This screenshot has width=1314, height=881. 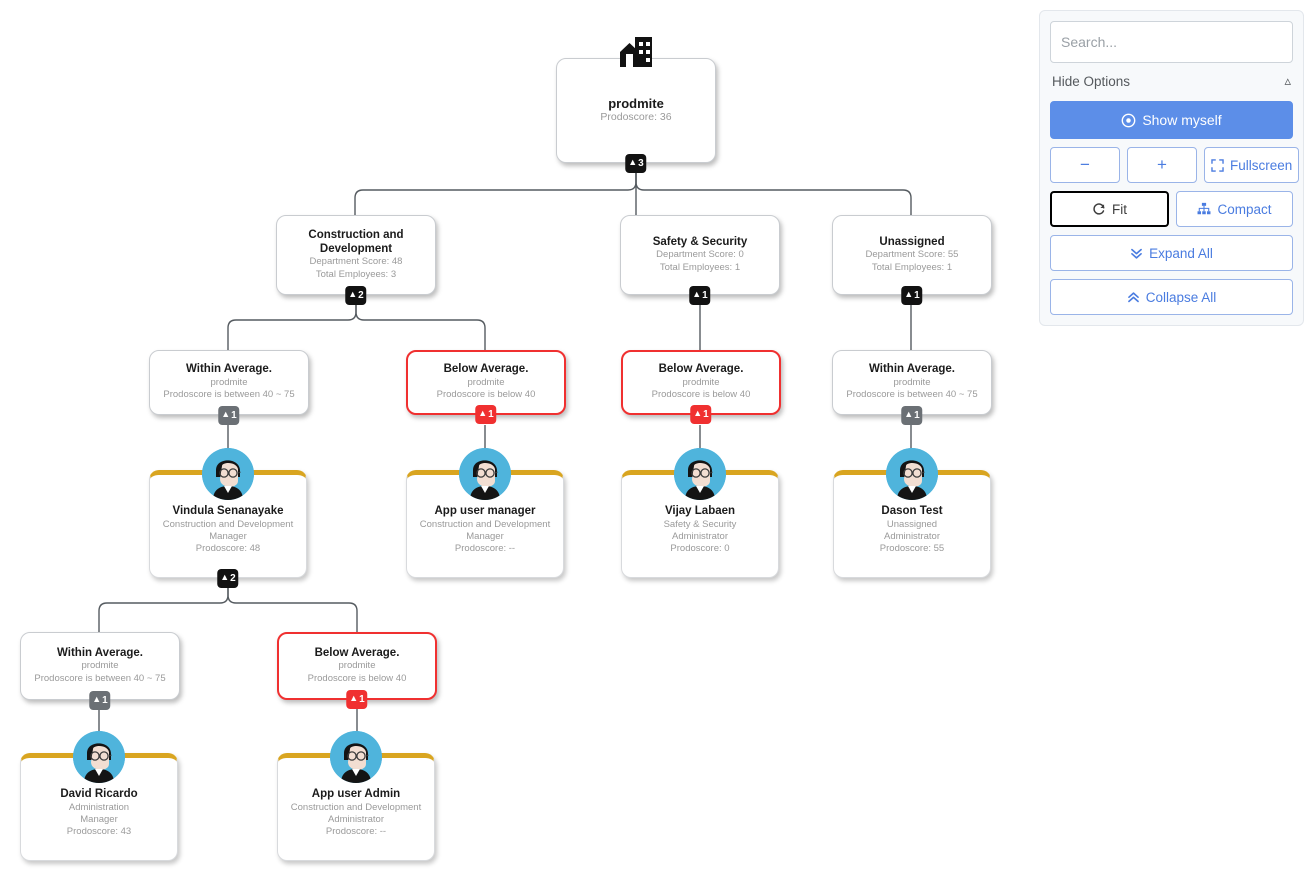 I want to click on show-myself-label: Show myself, so click(x=1182, y=120).